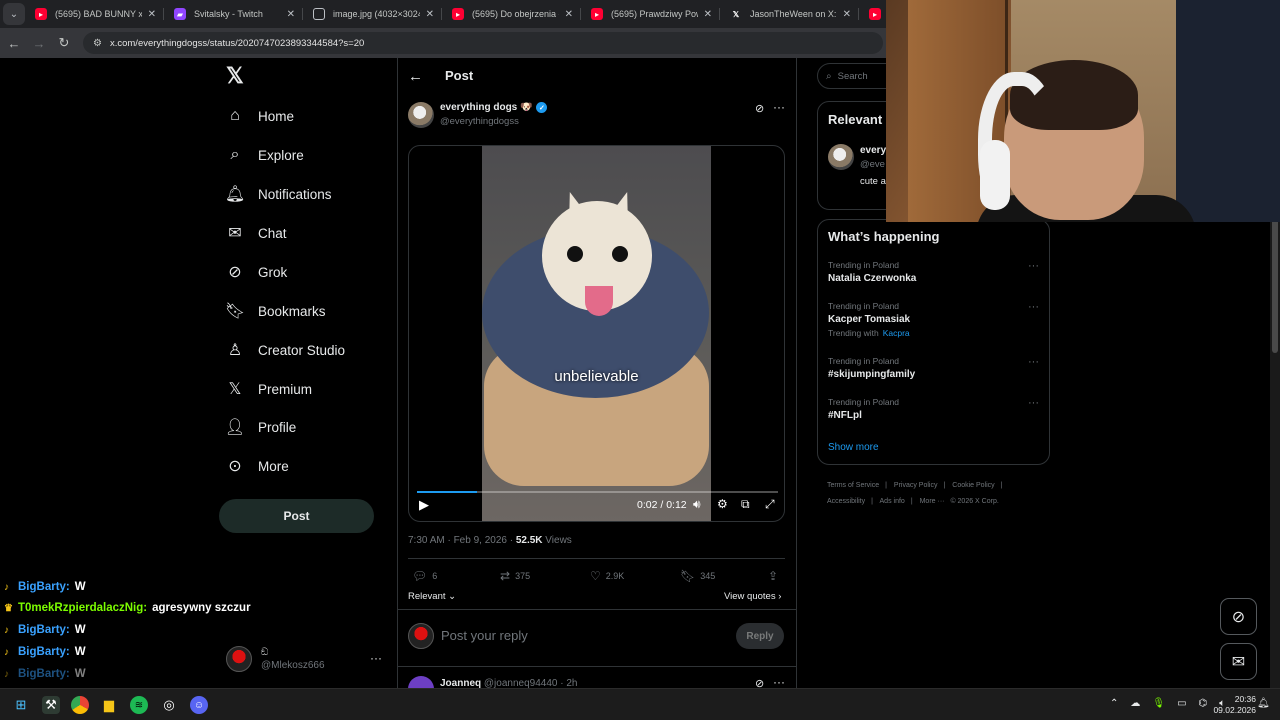  Describe the element at coordinates (296, 516) in the screenshot. I see `post-button: Post` at that location.